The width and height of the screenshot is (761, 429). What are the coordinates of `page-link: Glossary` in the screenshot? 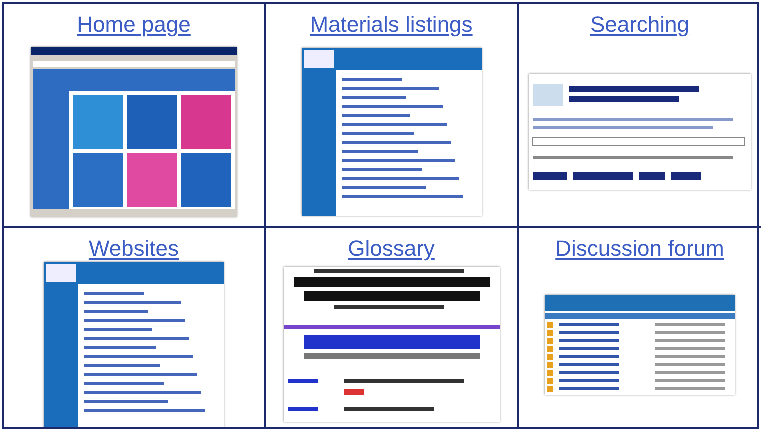 It's located at (391, 249).